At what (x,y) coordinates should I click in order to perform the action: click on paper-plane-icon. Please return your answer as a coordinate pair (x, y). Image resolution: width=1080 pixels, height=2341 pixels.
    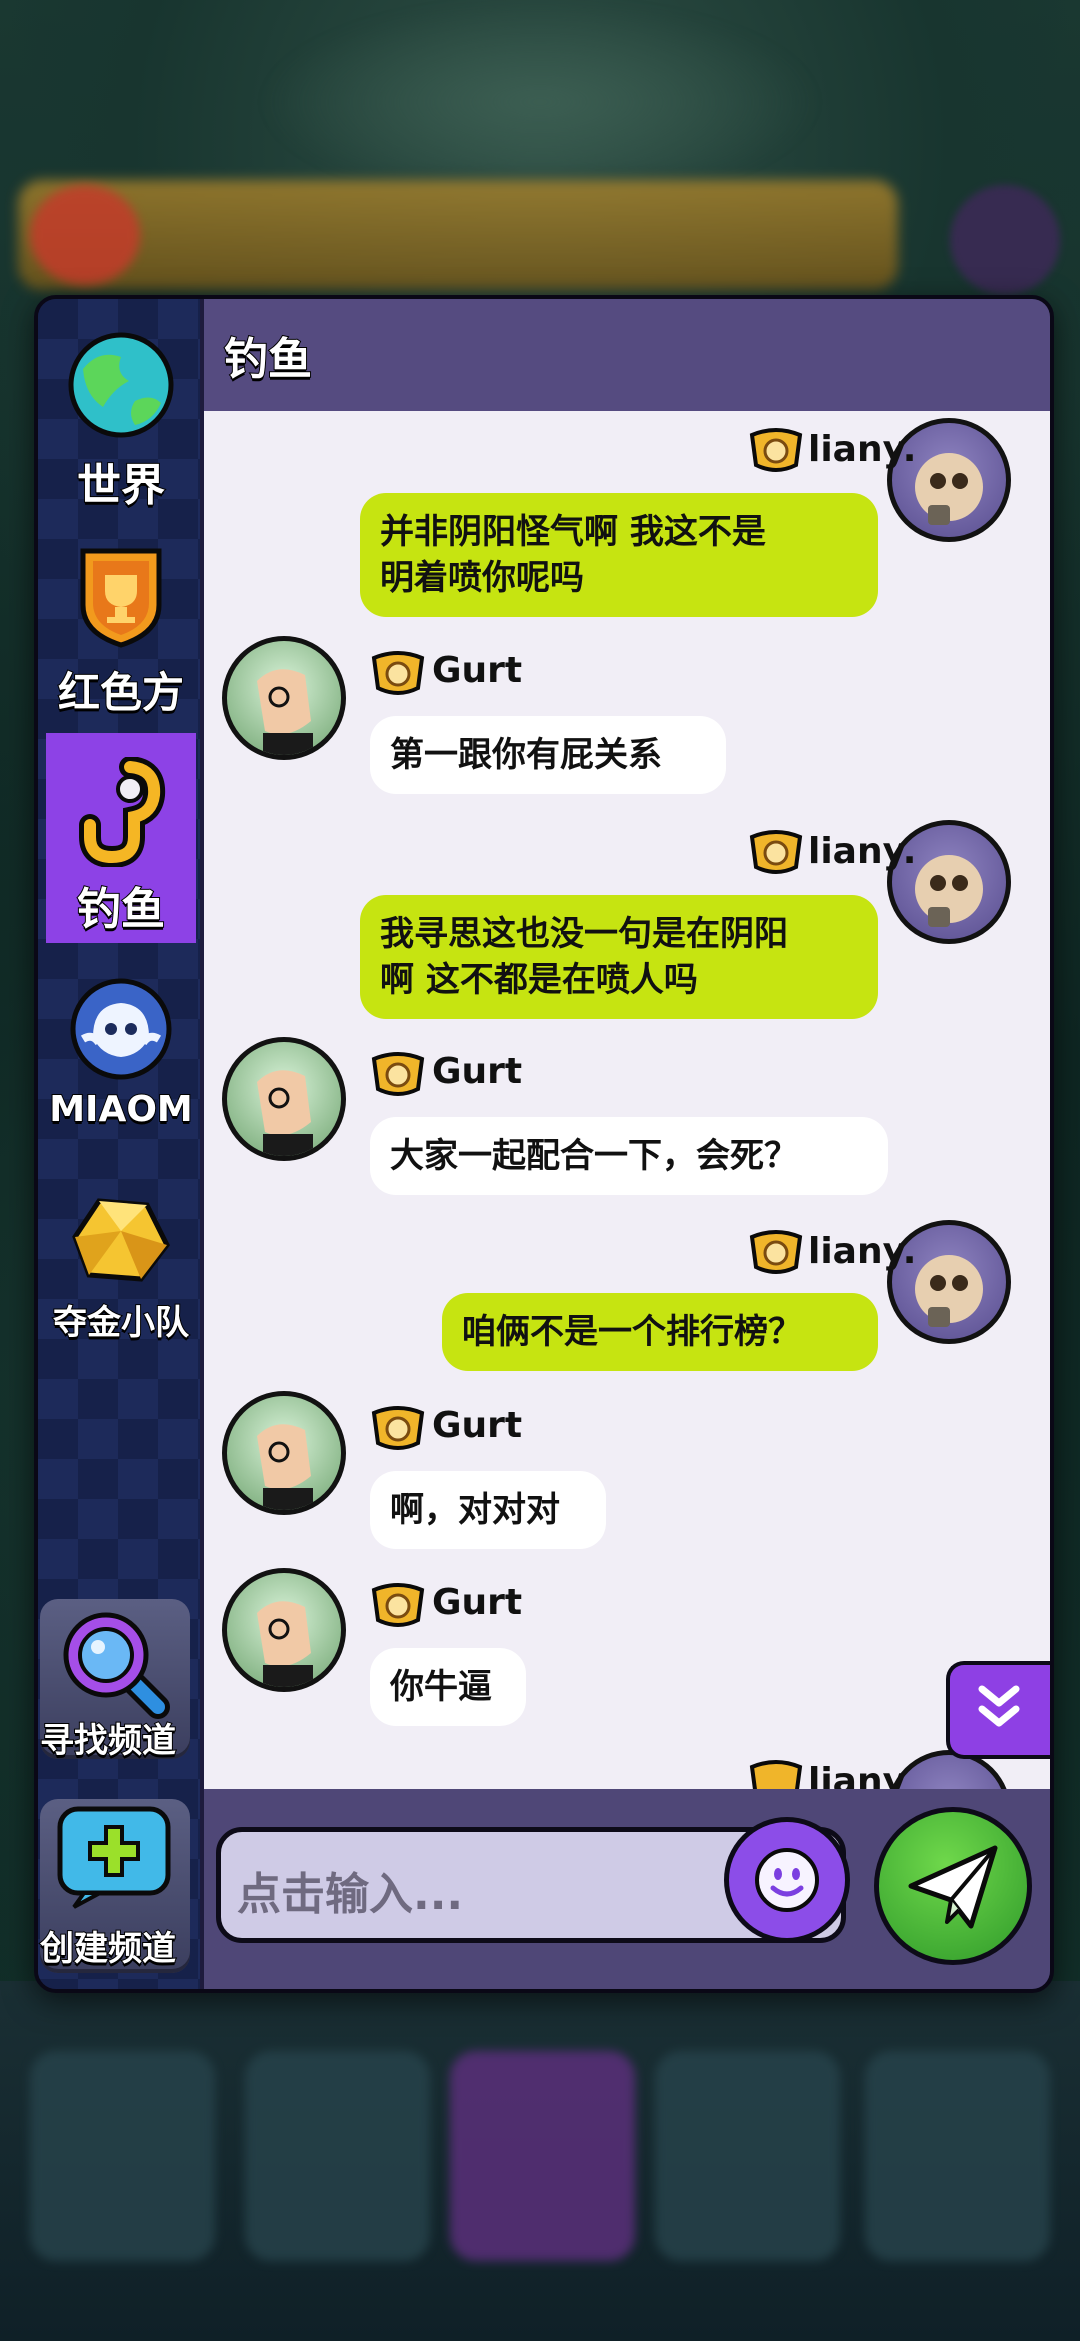
    Looking at the image, I should click on (953, 1887).